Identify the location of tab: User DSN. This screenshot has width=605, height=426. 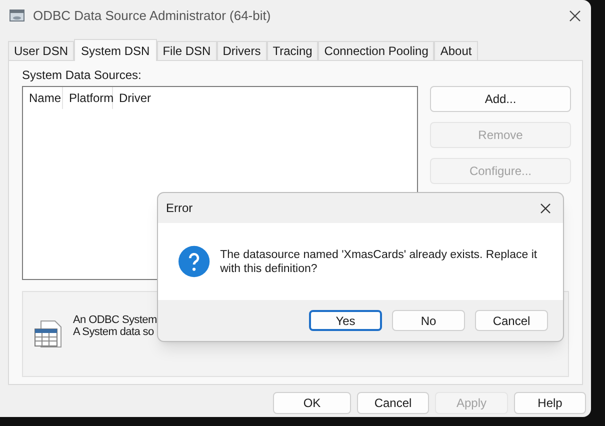
(41, 50).